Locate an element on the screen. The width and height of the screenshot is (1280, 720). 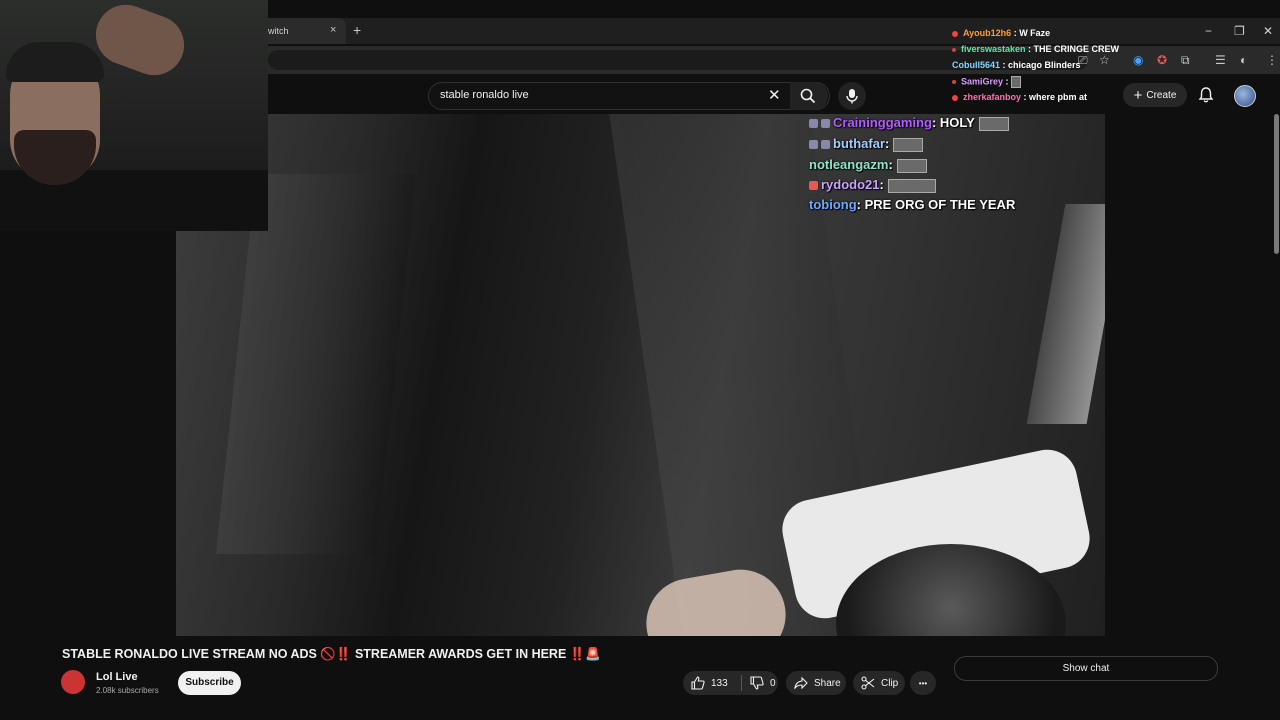
twitch-chat-line: fiverswastaken : THE CRINGE CREW is located at coordinates (1035, 49).